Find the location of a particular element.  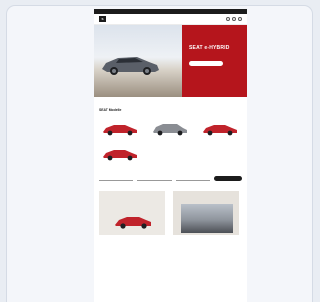

models-section-title: SEAT Modelle is located at coordinates (110, 110).